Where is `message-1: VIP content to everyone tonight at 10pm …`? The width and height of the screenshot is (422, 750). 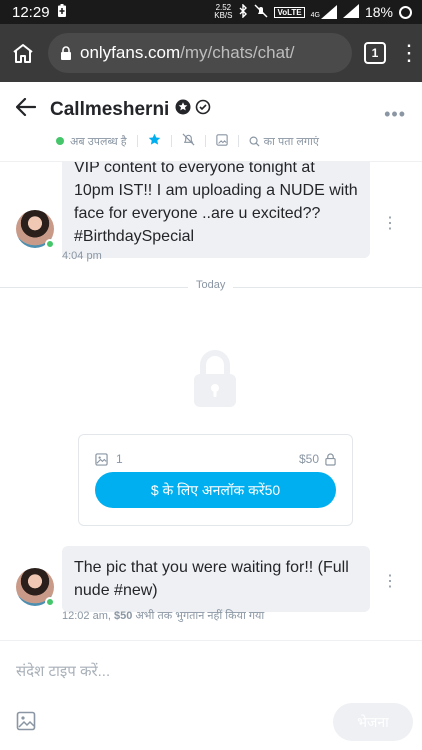
message-1: VIP content to everyone tonight at 10pm … is located at coordinates (212, 212).